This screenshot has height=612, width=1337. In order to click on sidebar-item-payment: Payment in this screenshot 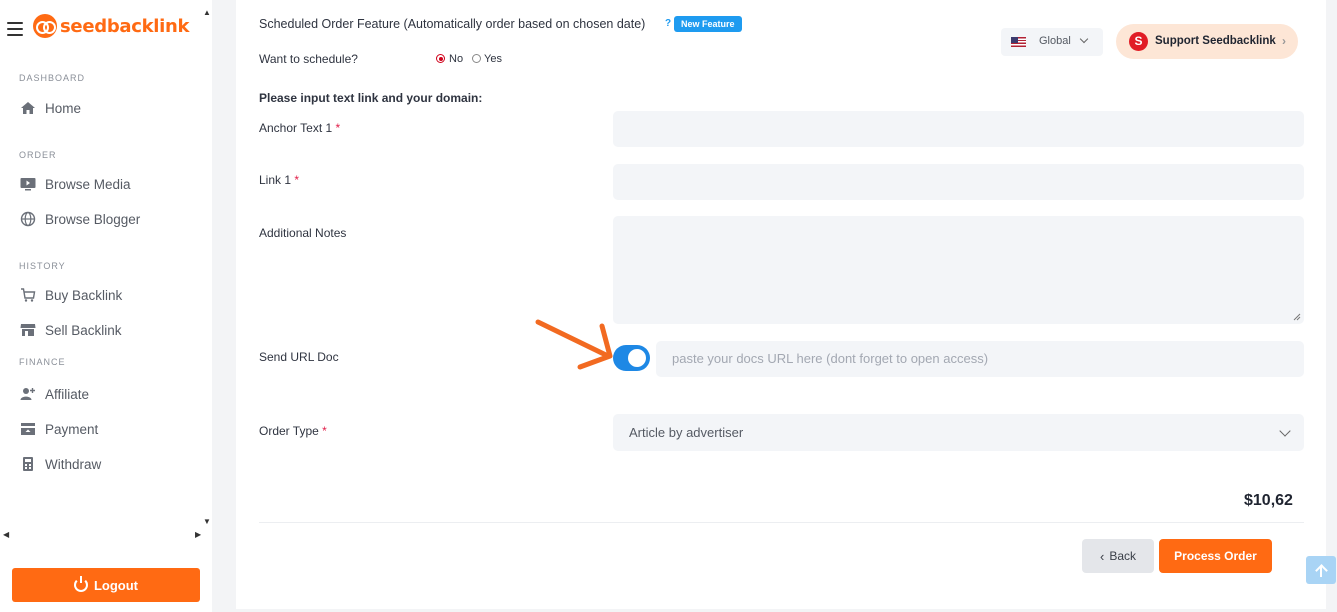, I will do `click(109, 429)`.